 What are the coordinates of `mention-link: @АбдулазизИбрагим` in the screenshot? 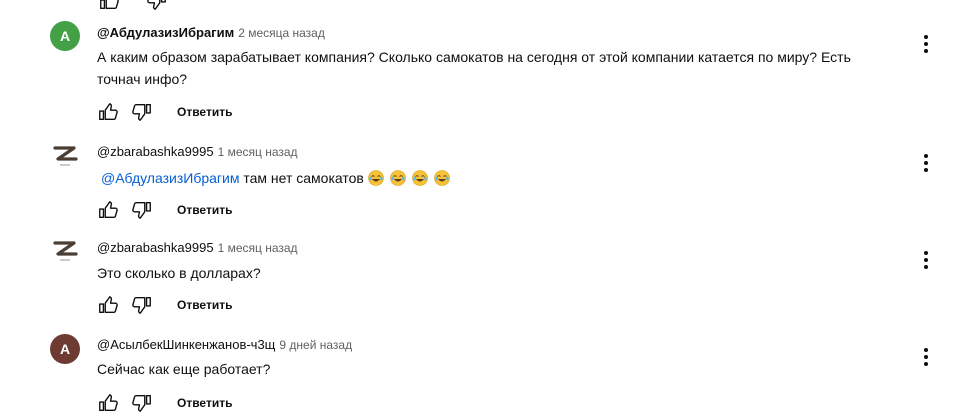 It's located at (170, 178).